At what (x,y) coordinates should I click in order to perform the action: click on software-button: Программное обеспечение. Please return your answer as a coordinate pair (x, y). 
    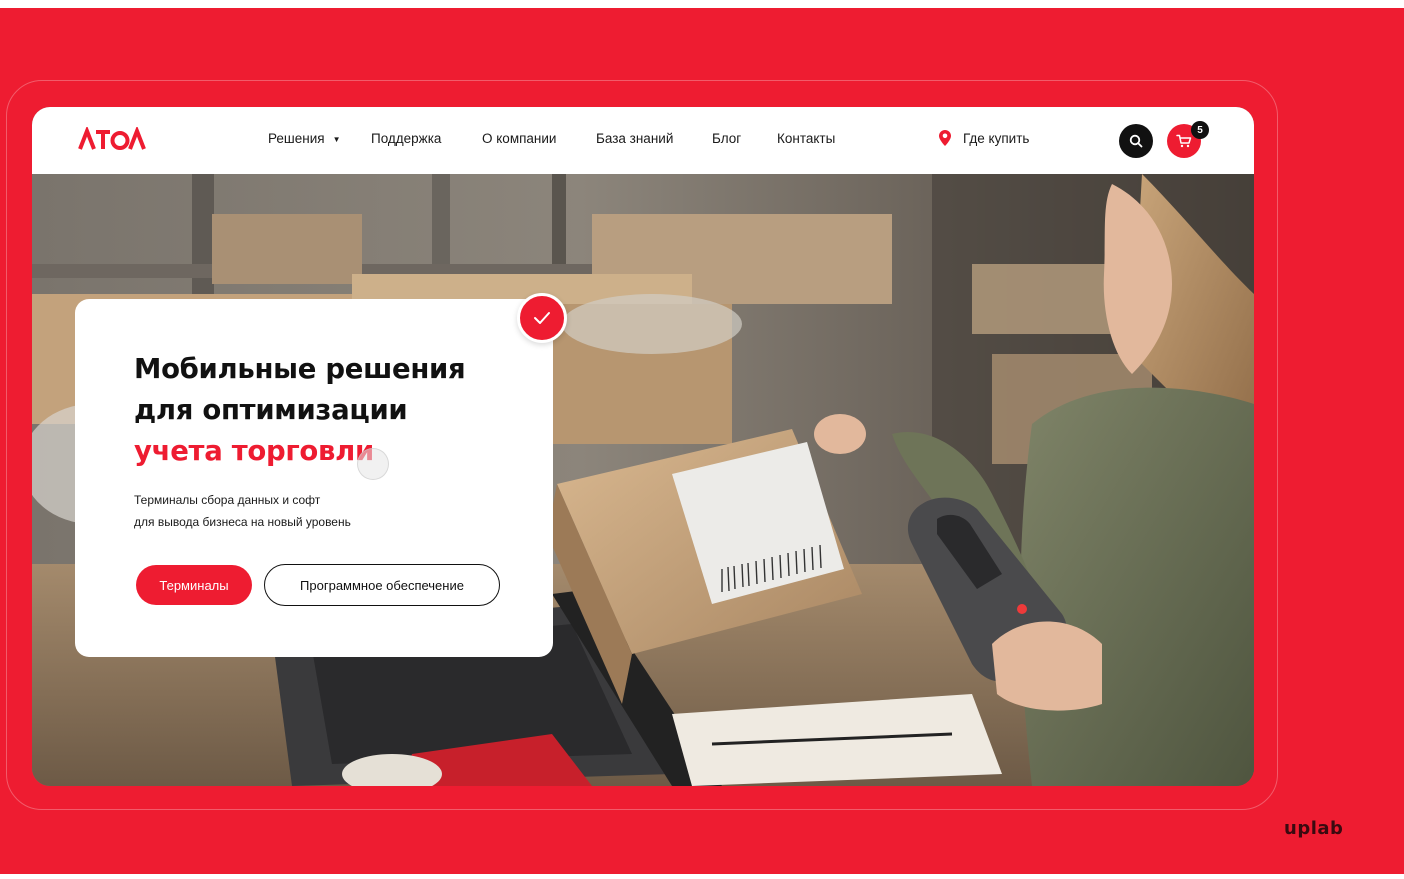
    Looking at the image, I should click on (382, 585).